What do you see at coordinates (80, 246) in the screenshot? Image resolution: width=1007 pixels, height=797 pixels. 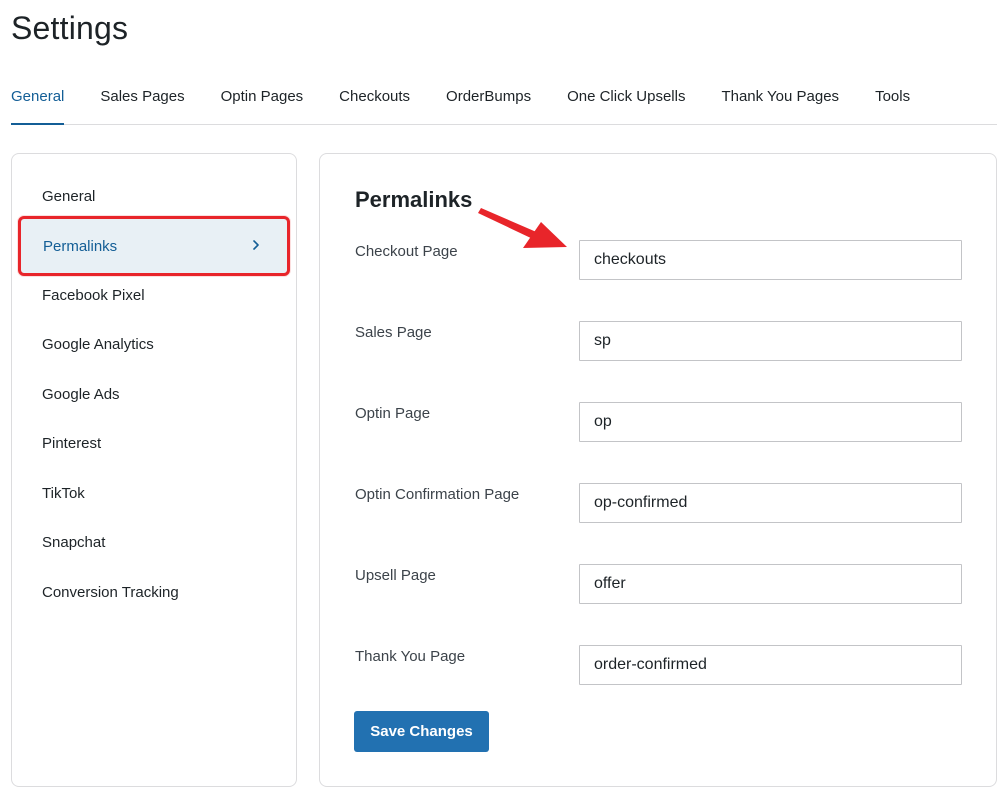 I see `sidebar-item-label: Permalinks` at bounding box center [80, 246].